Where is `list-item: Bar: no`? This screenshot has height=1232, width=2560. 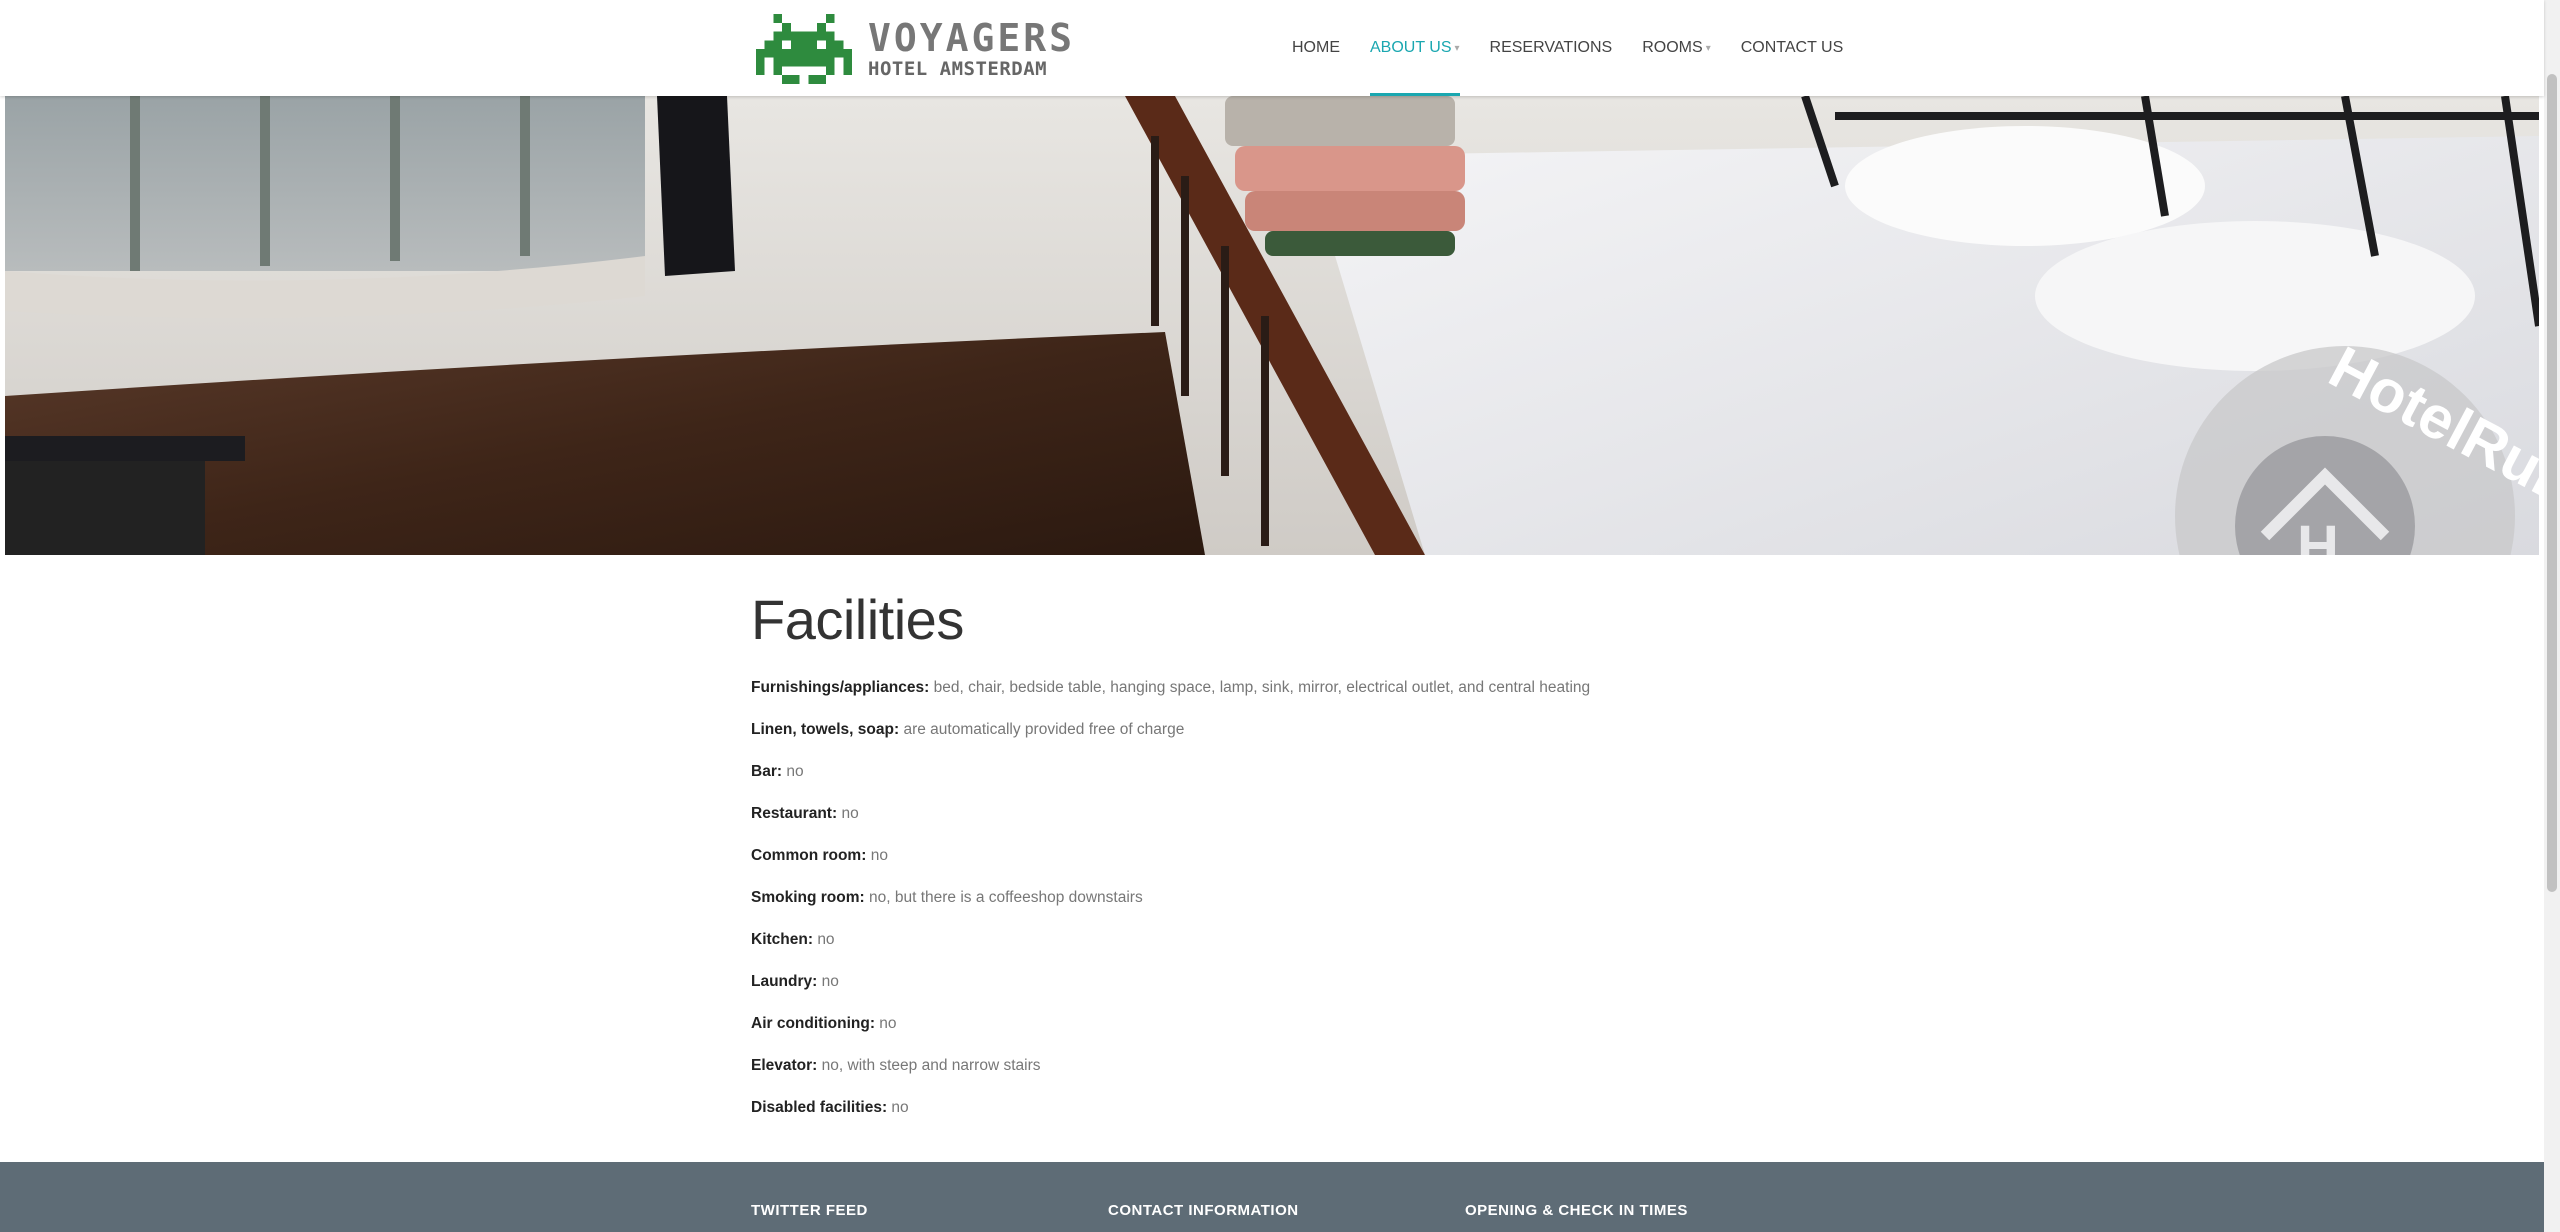 list-item: Bar: no is located at coordinates (1281, 783).